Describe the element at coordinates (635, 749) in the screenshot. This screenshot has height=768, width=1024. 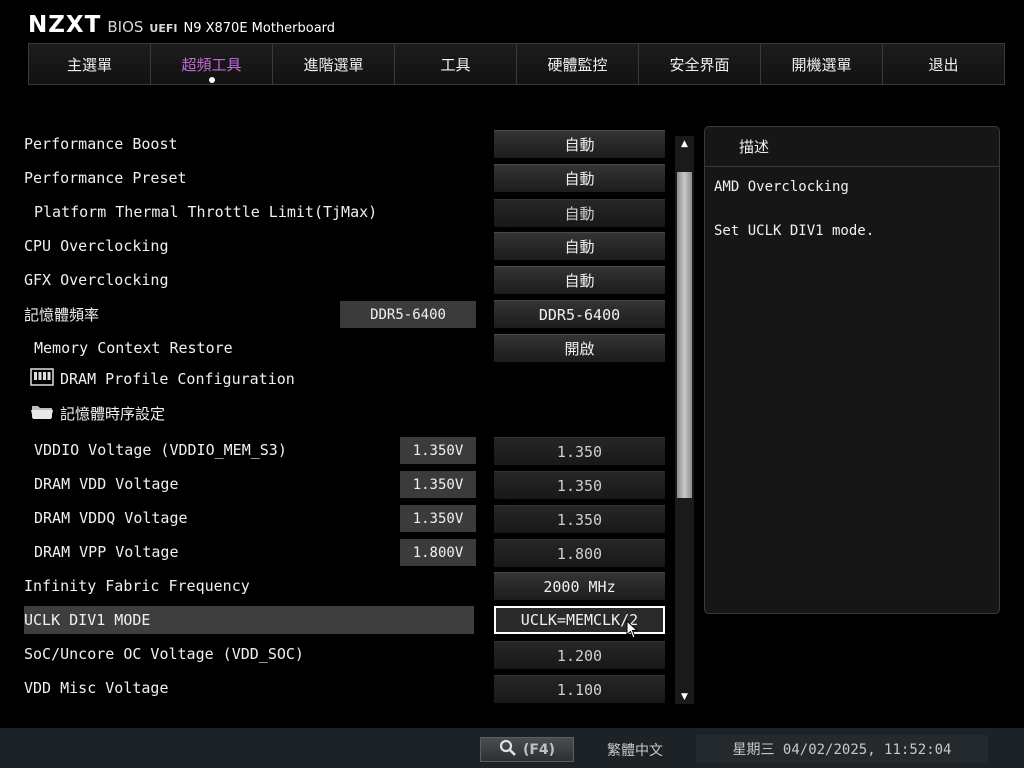
I see `language-selector: 繁體中文` at that location.